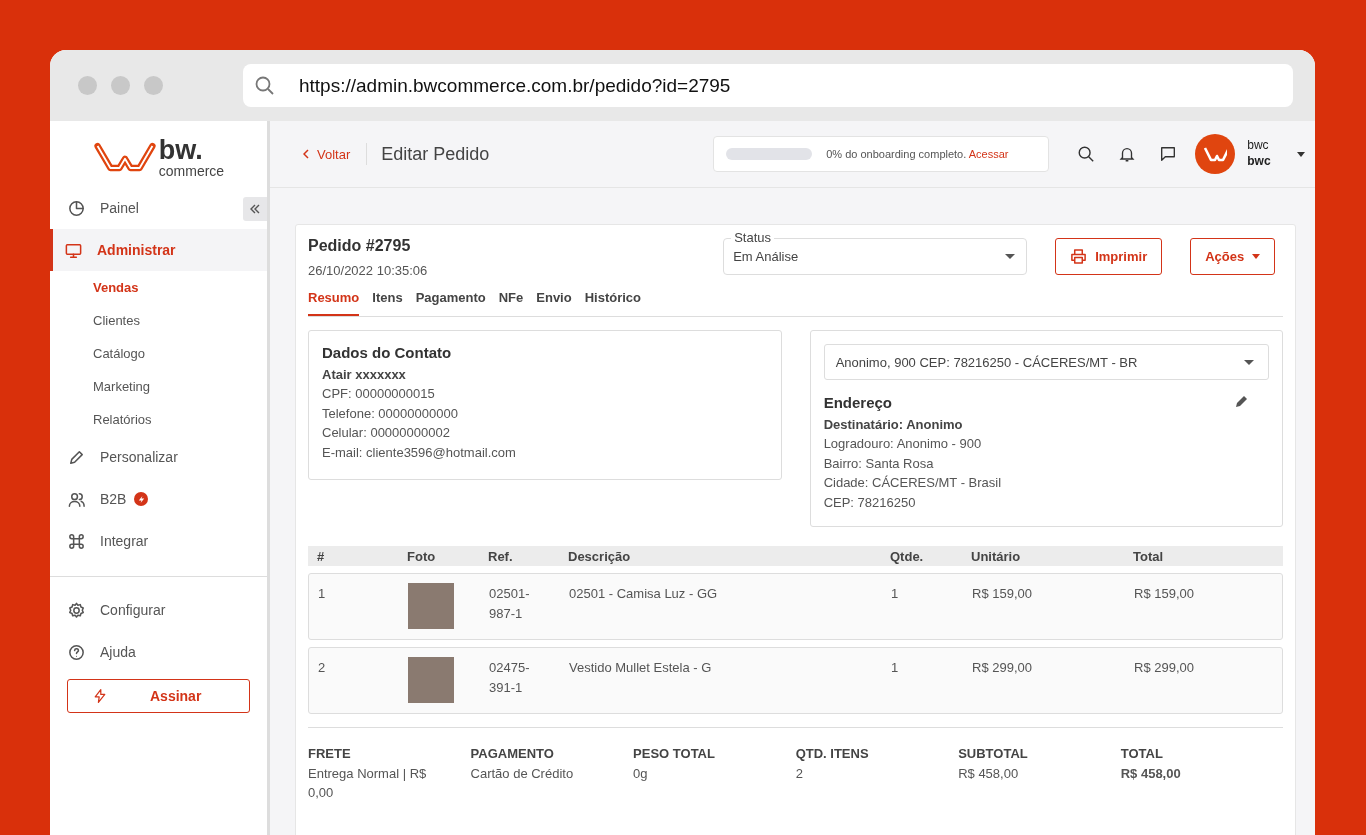  Describe the element at coordinates (1142, 754) in the screenshot. I see `summary-label: TOTAL` at that location.